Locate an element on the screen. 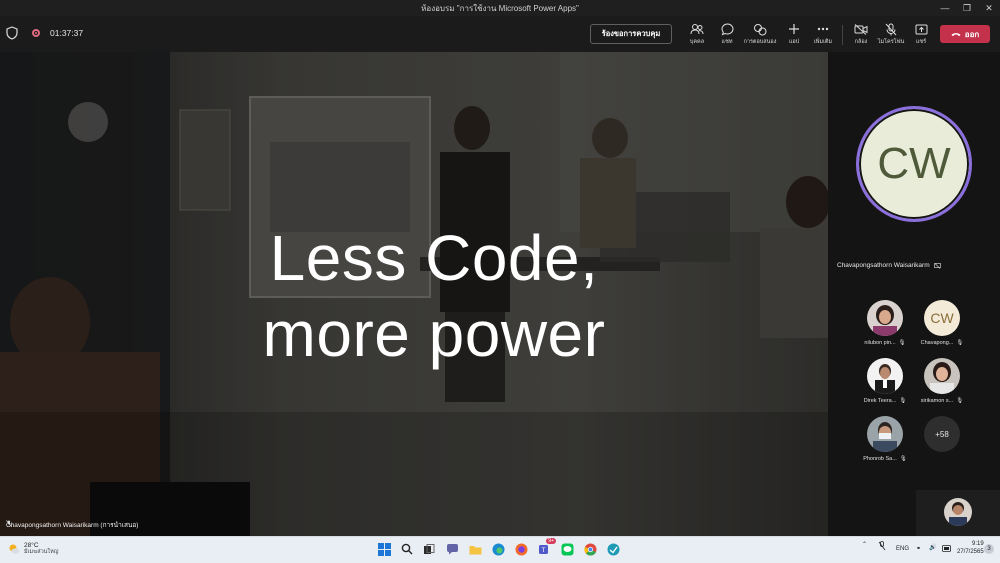  minimize-icon: — is located at coordinates (945, 8).